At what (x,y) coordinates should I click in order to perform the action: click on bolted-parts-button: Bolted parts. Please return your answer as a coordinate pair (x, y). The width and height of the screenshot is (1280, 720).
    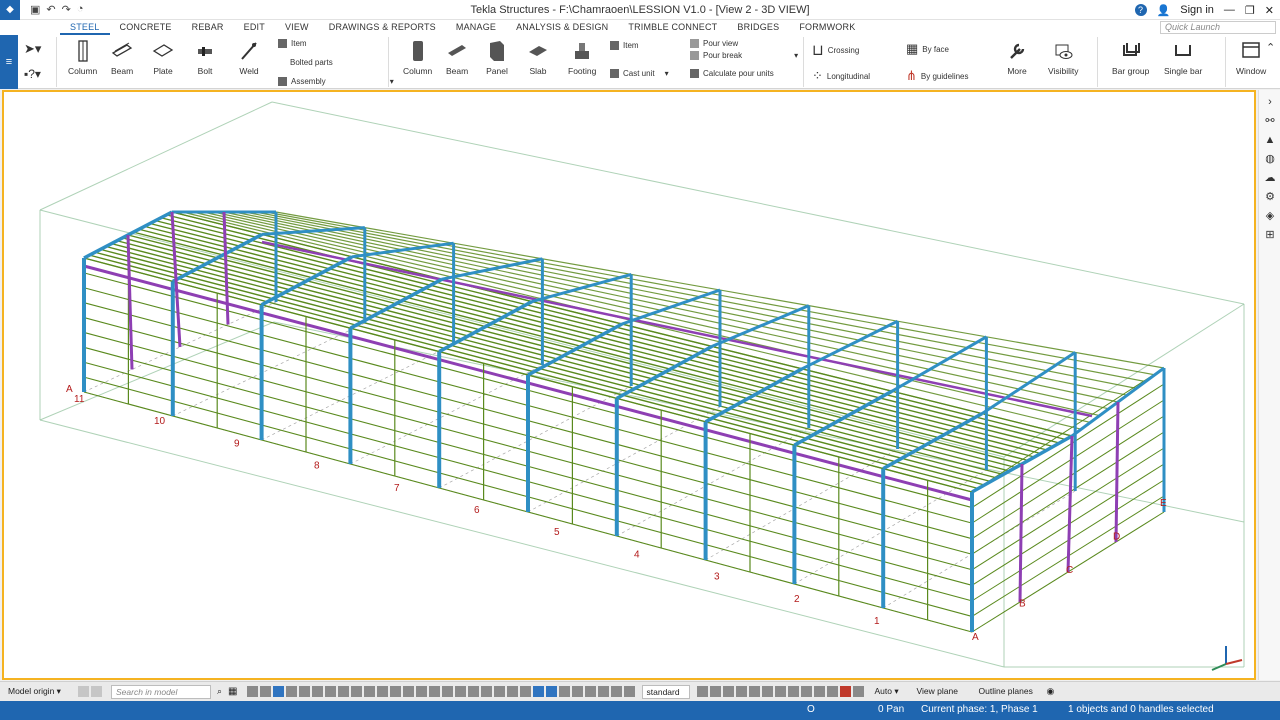
    Looking at the image, I should click on (311, 62).